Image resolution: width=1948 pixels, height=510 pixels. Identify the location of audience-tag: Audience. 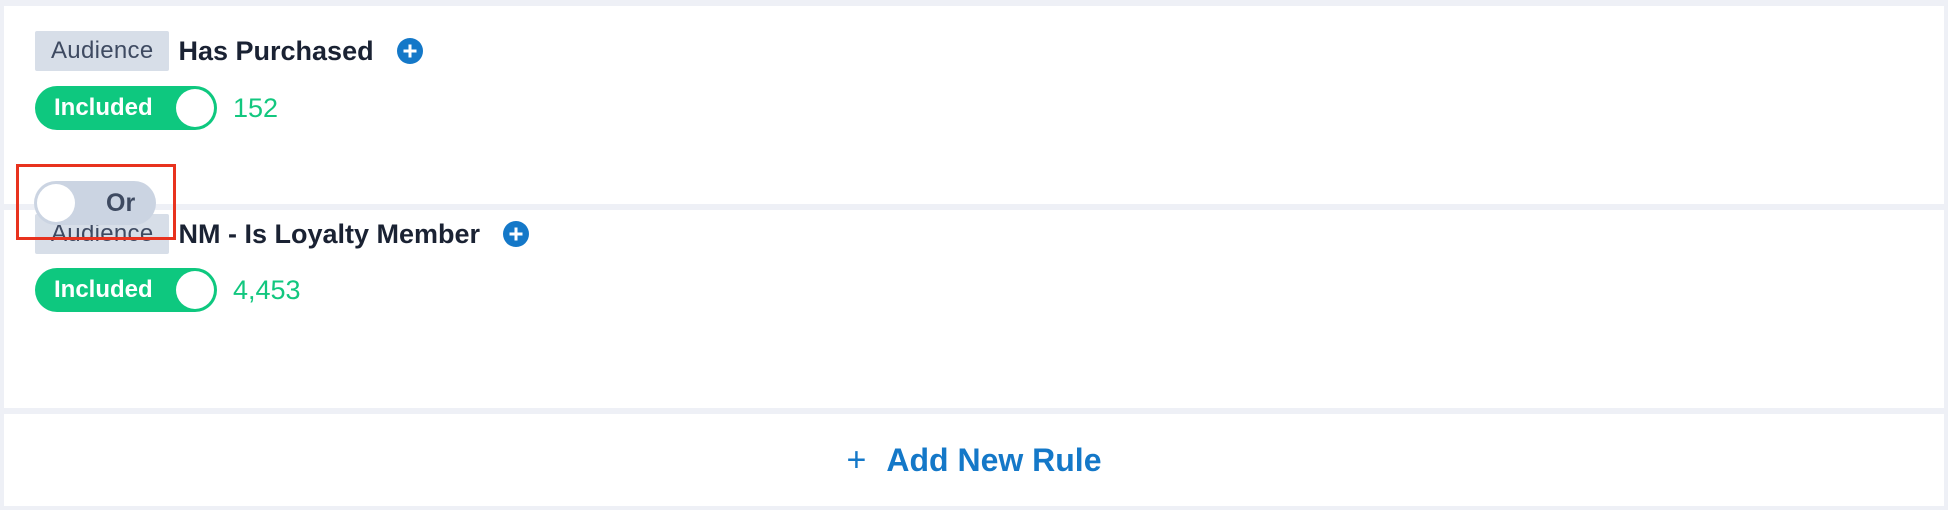
(102, 51).